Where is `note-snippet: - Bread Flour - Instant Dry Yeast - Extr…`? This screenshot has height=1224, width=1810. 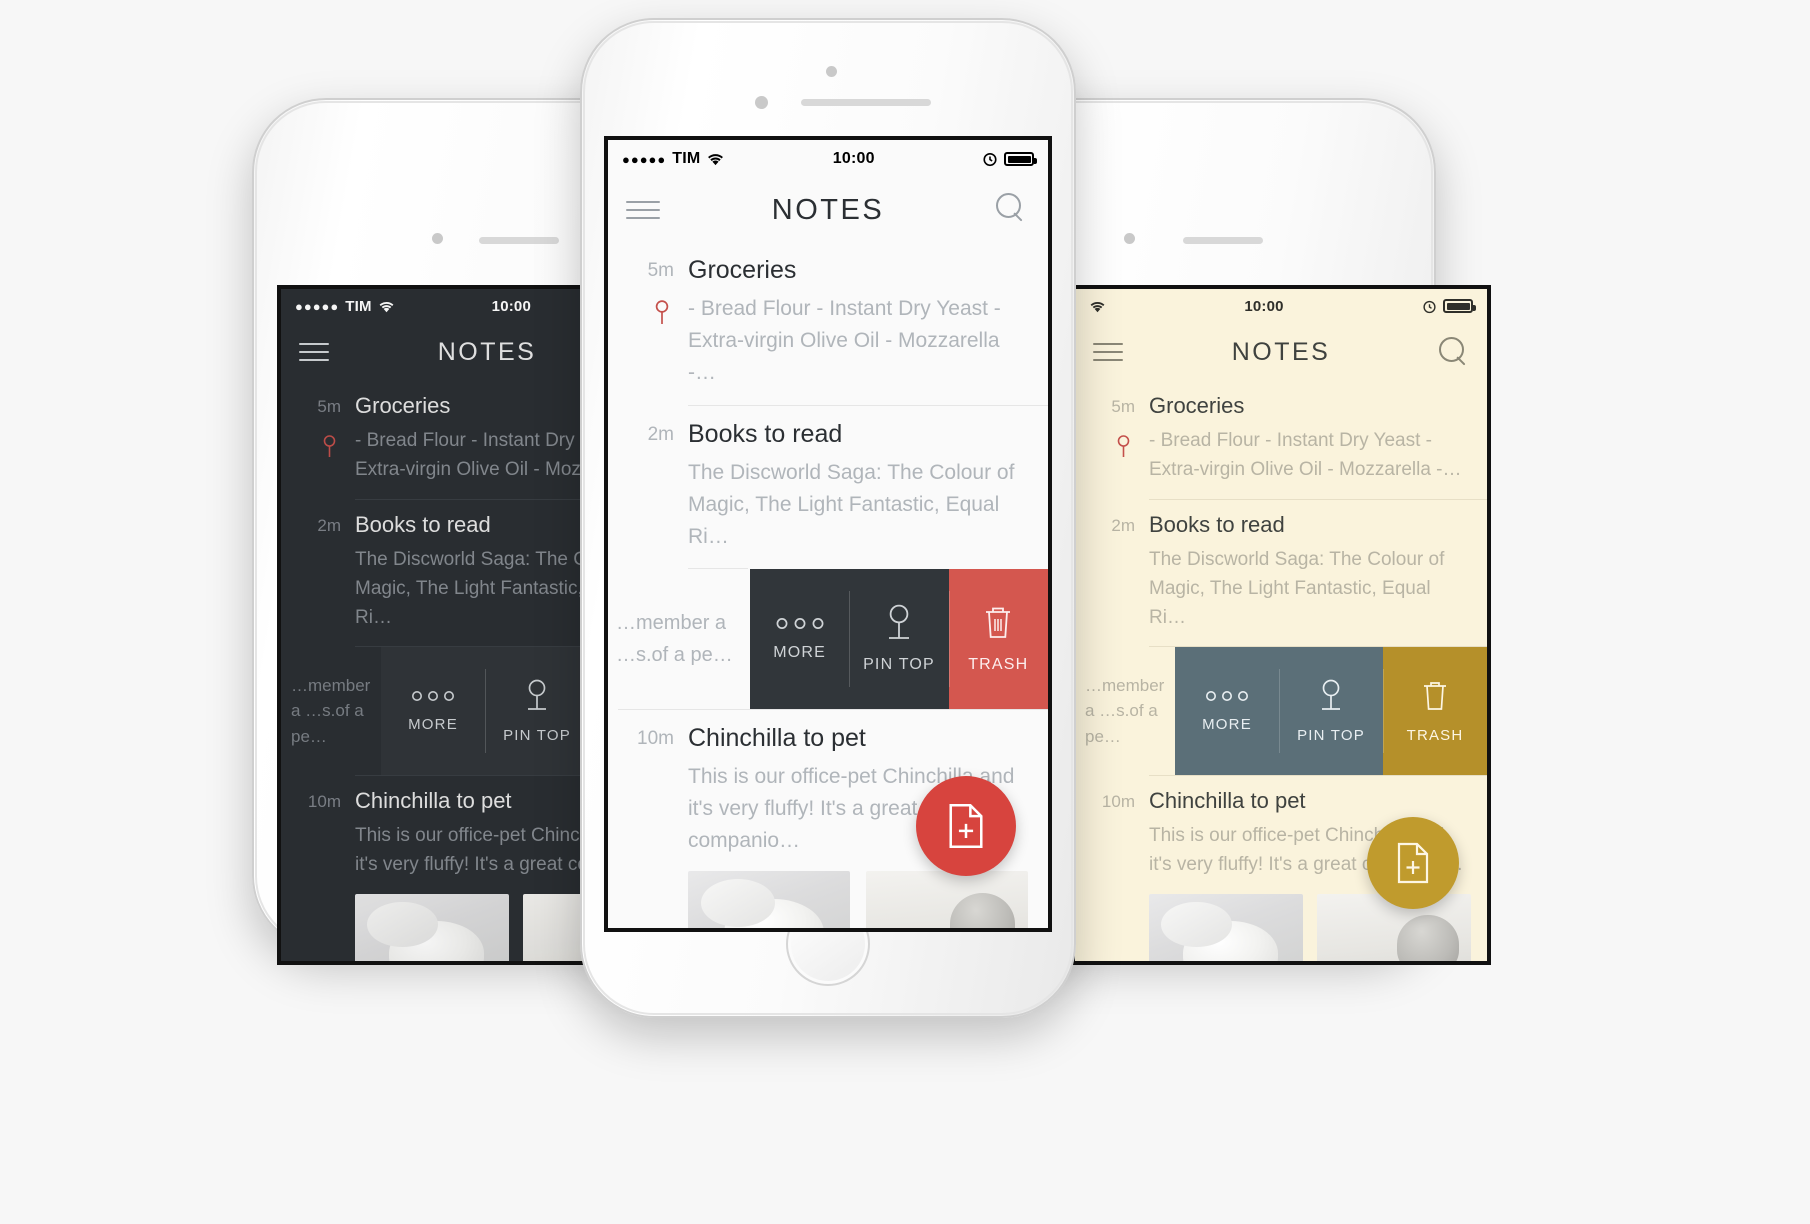 note-snippet: - Bread Flour - Instant Dry Yeast - Extr… is located at coordinates (1305, 455).